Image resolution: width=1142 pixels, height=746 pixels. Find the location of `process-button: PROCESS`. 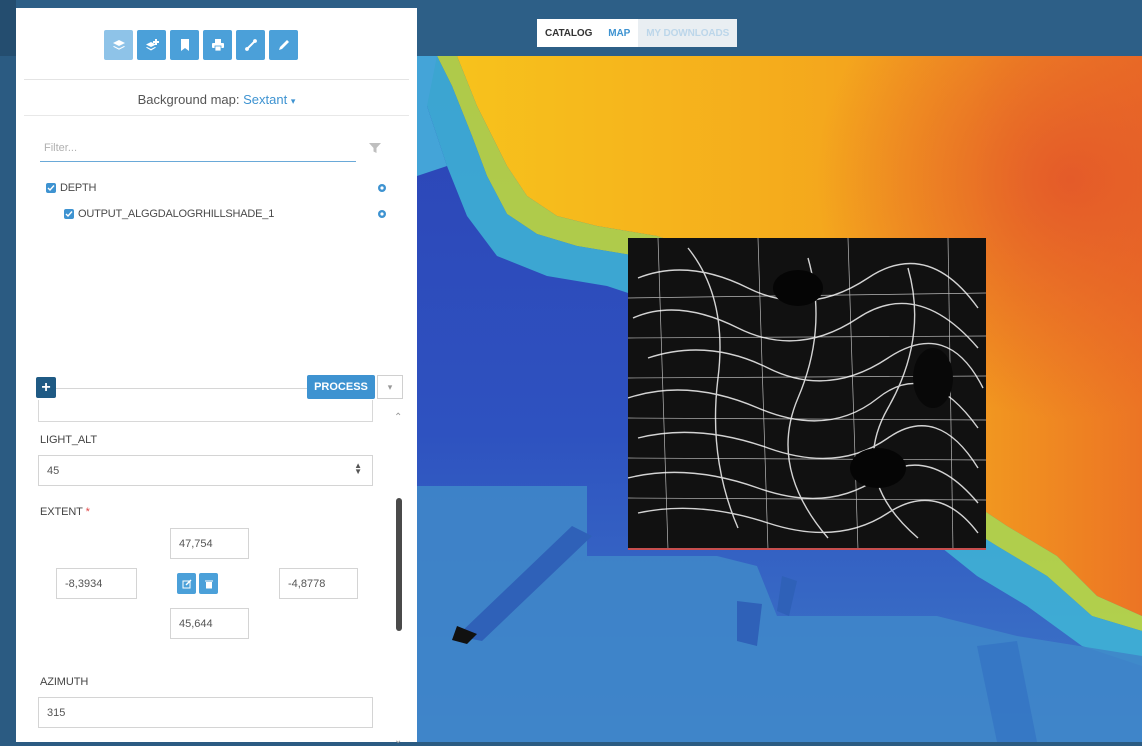

process-button: PROCESS is located at coordinates (341, 387).